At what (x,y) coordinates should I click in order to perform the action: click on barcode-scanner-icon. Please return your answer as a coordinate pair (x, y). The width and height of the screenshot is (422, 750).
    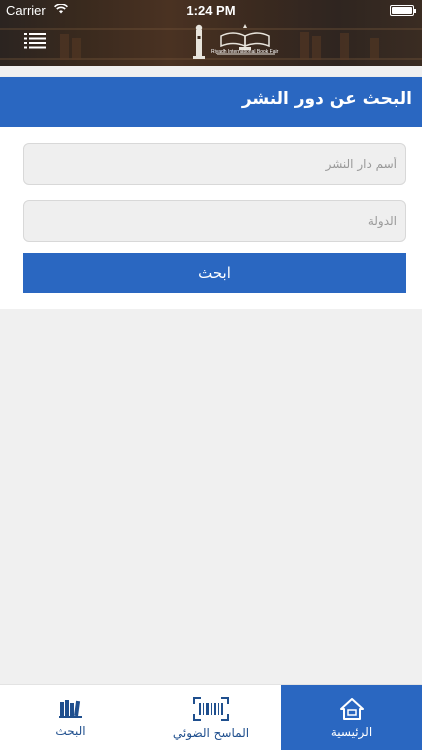
    Looking at the image, I should click on (211, 708).